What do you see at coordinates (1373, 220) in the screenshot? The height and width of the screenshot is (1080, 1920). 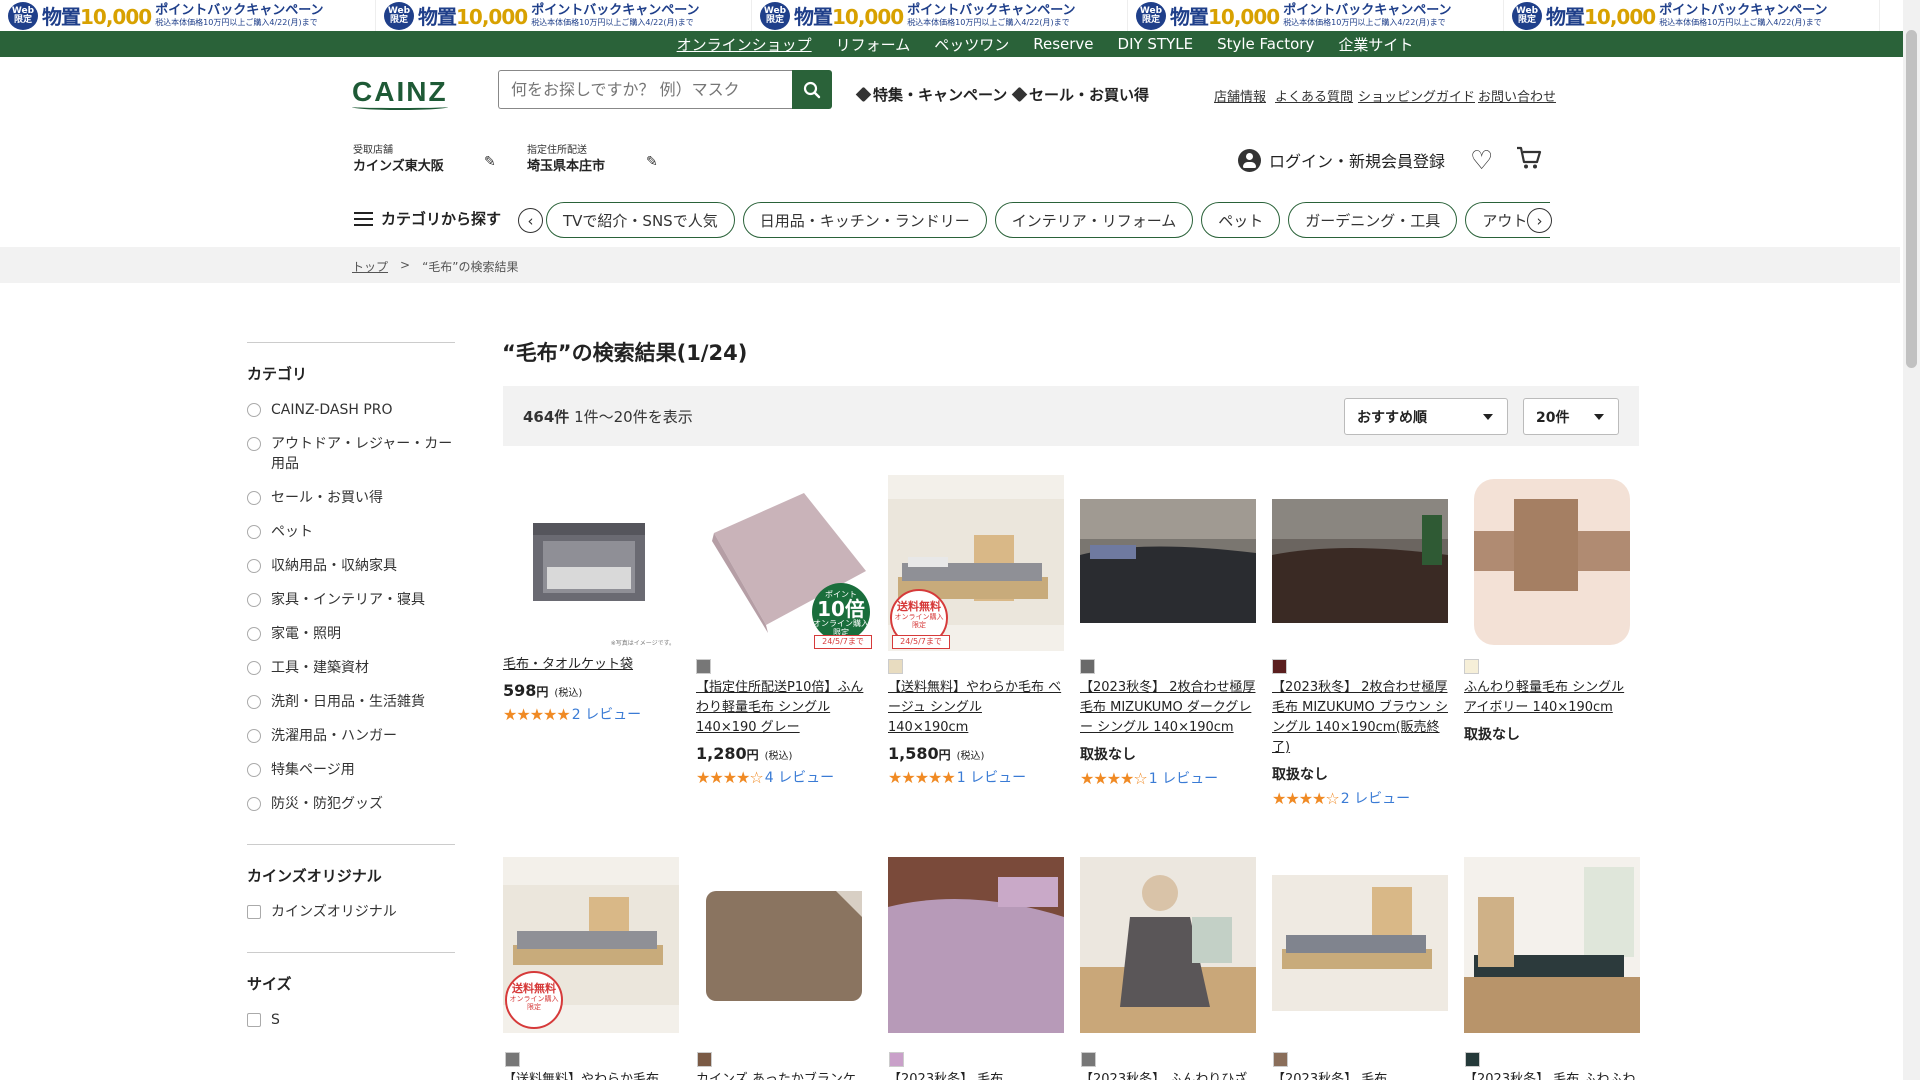 I see `category-pill: ガーデニング・工具` at bounding box center [1373, 220].